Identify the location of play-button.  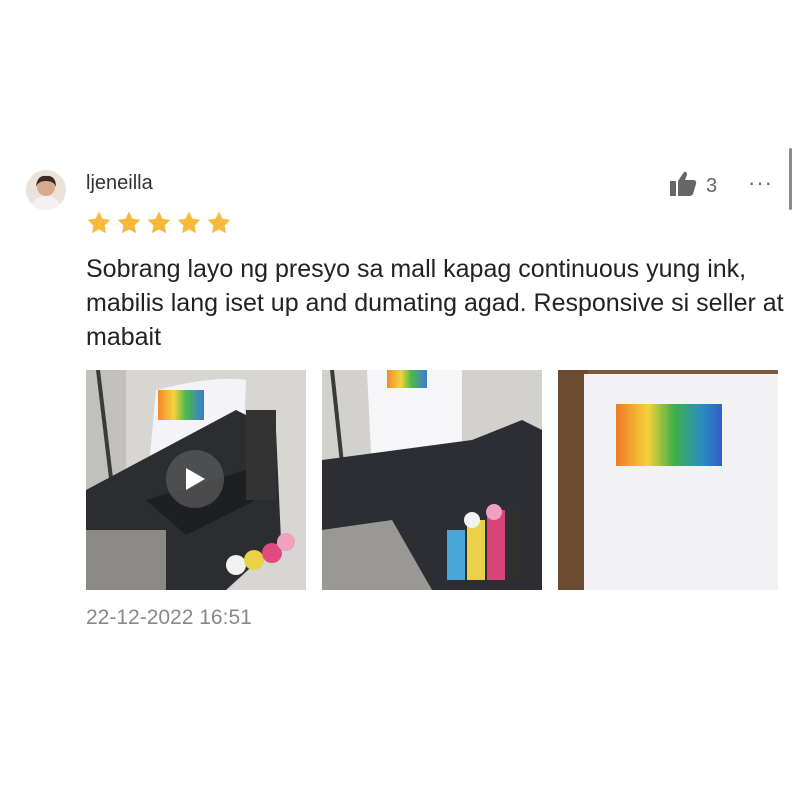
(195, 479).